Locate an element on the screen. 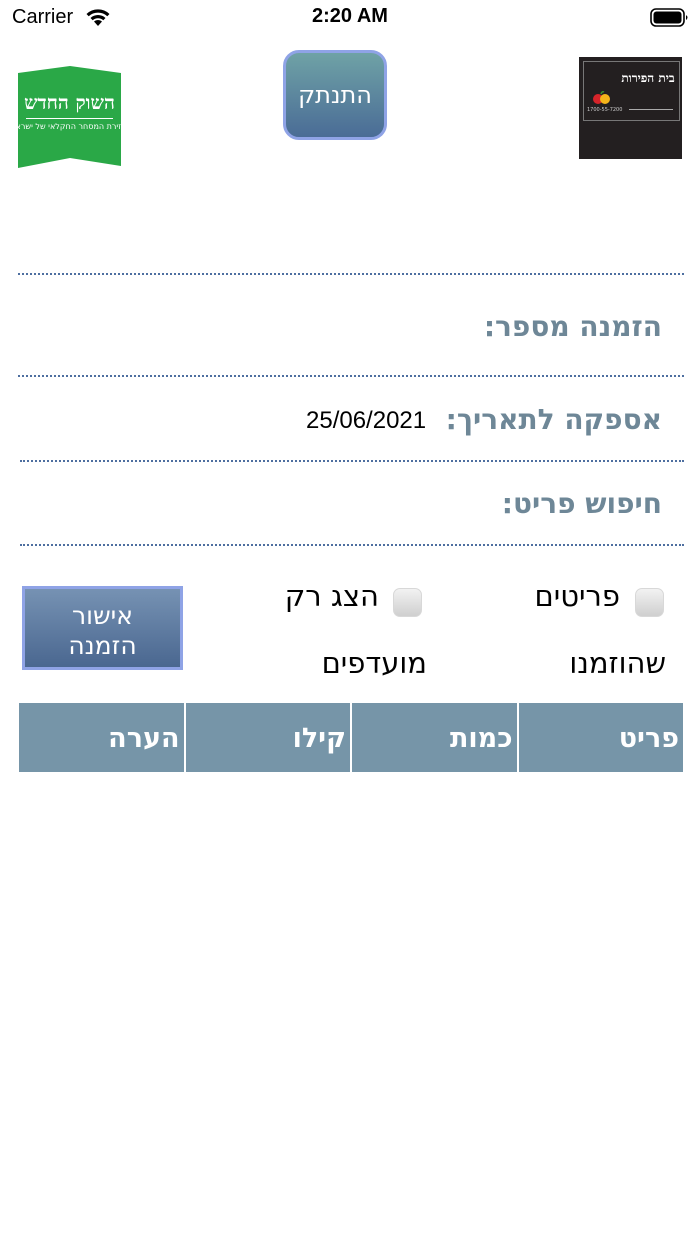 This screenshot has width=700, height=1244. show-favorites-label-line2: מועדפים is located at coordinates (374, 663).